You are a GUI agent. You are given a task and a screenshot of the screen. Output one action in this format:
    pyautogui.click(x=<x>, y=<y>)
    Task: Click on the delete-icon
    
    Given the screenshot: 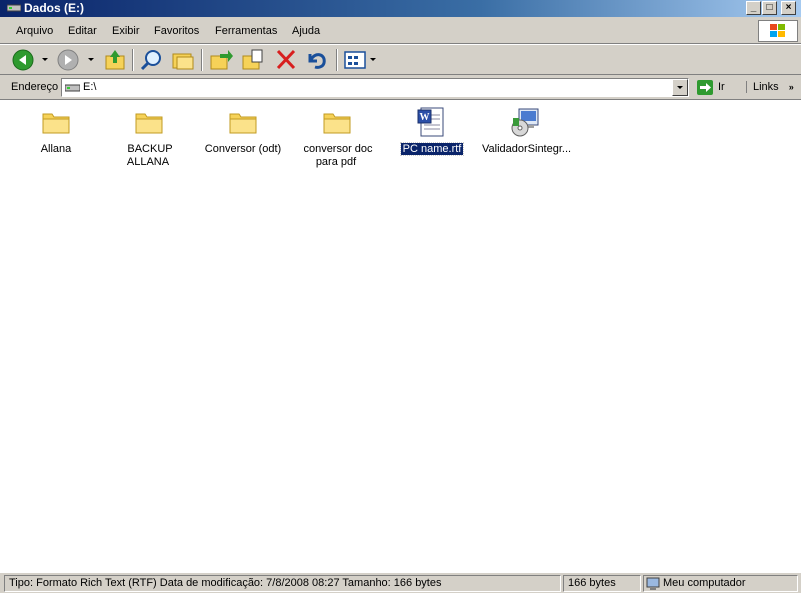 What is the action you would take?
    pyautogui.click(x=286, y=60)
    